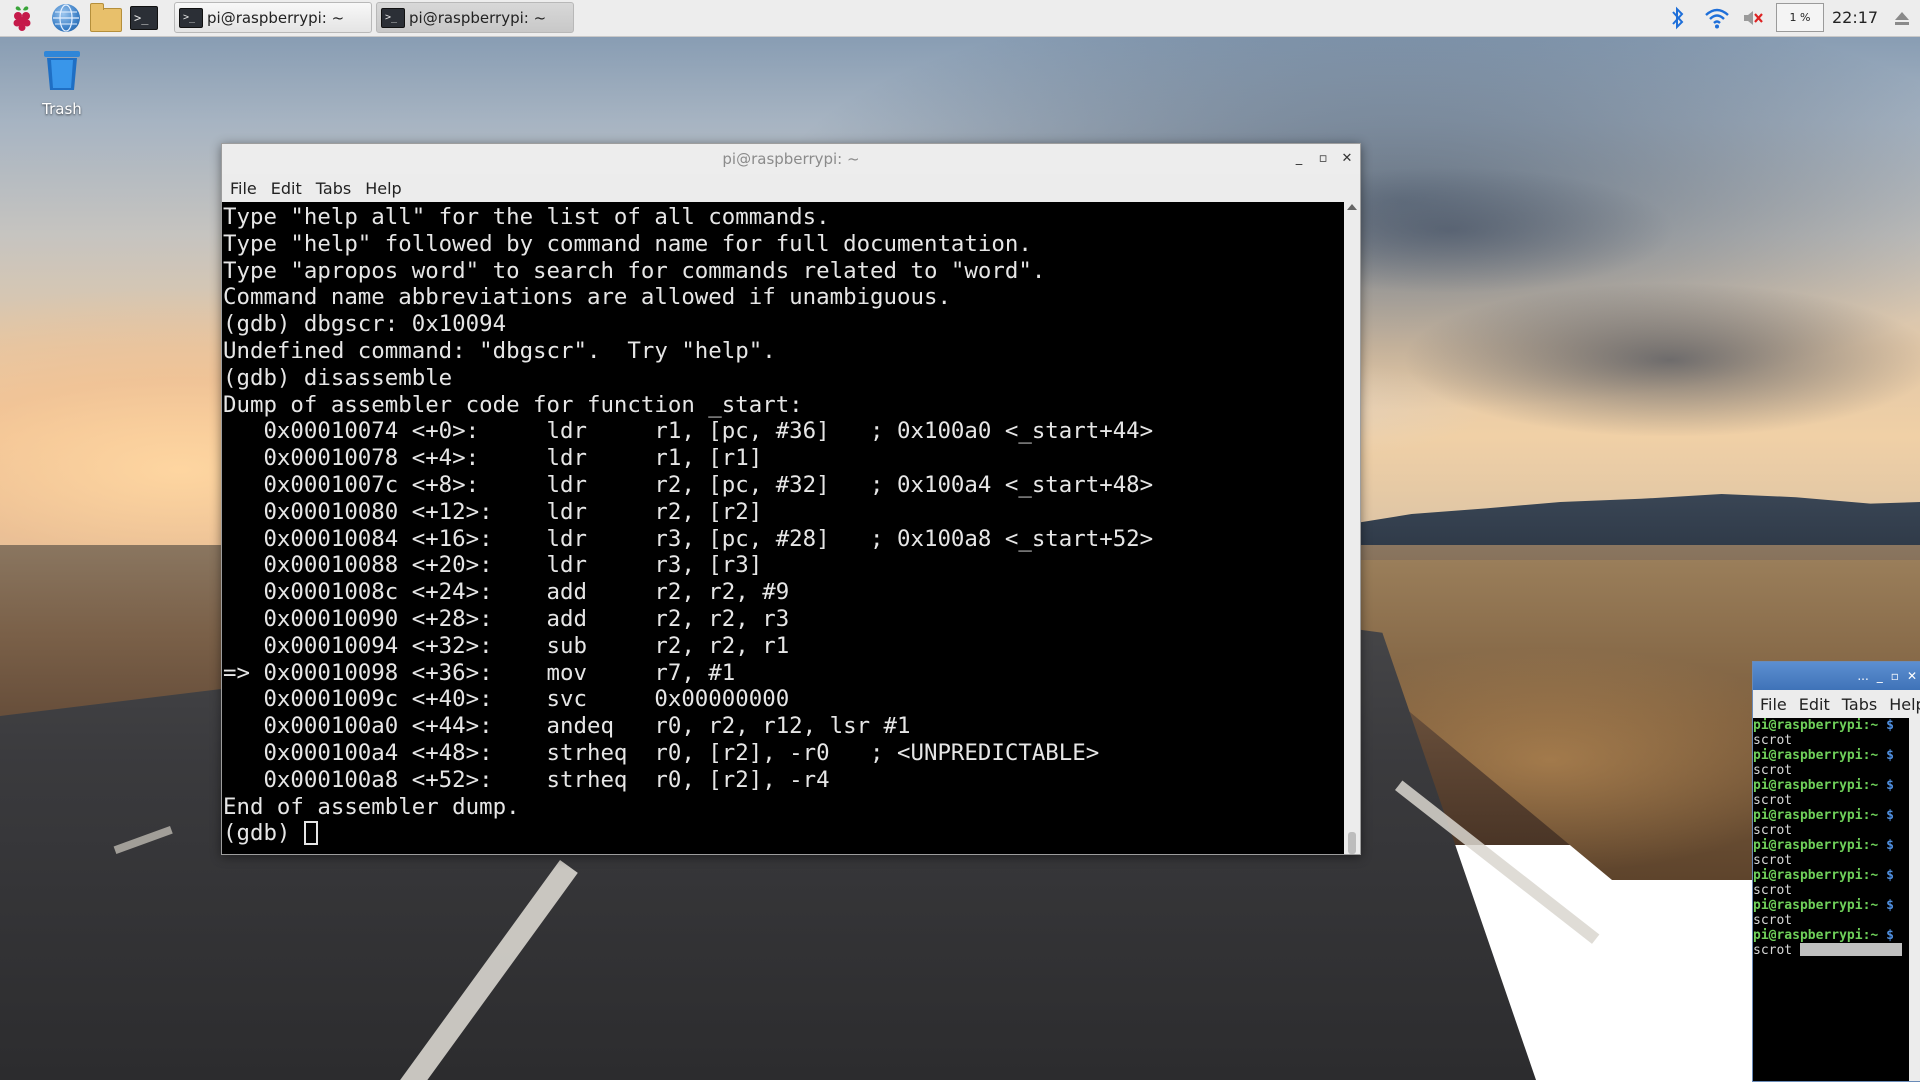 Image resolution: width=1920 pixels, height=1082 pixels. What do you see at coordinates (546, 779) in the screenshot?
I see `terminal-line: 0x000100a8 <+52>: strheq r0, [r2], -r4` at bounding box center [546, 779].